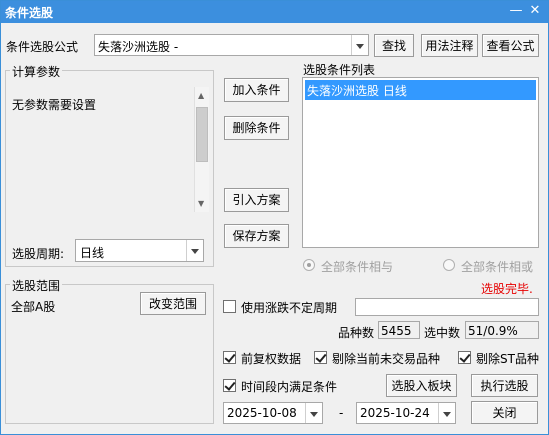  Describe the element at coordinates (442, 333) in the screenshot. I see `selected-label: 选中数` at that location.